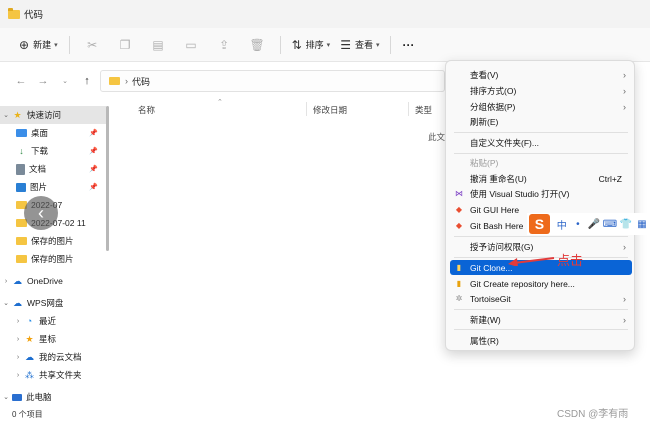 This screenshot has width=650, height=423. What do you see at coordinates (594, 224) in the screenshot?
I see `microphone-icon: 🎤` at bounding box center [594, 224].